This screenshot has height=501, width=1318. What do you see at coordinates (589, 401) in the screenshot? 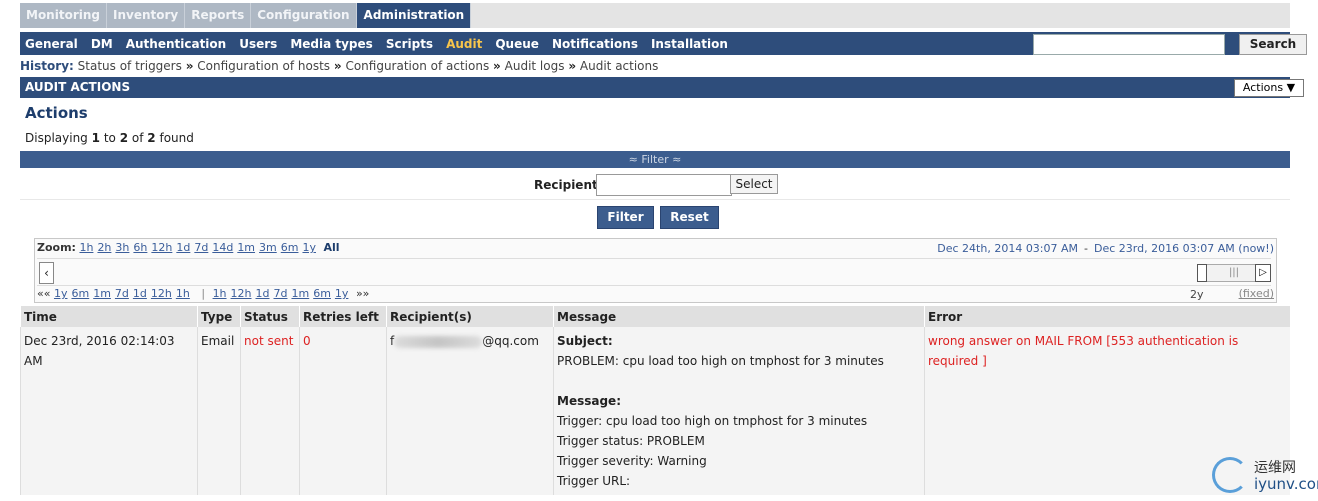
I see `message-label: Message:` at bounding box center [589, 401].